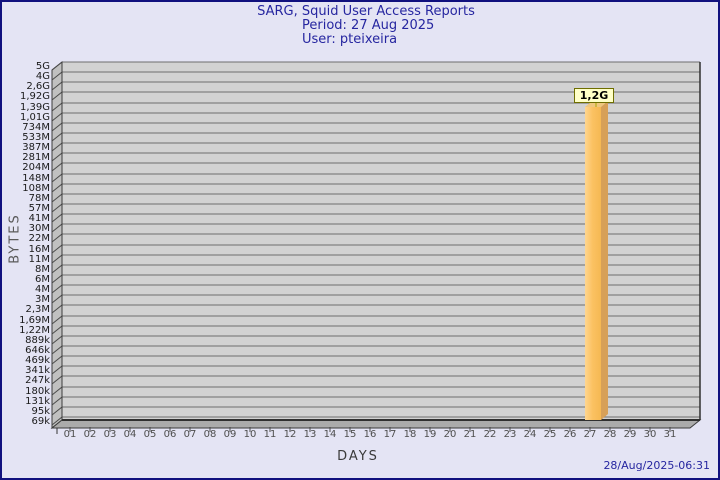 This screenshot has height=480, width=720. Describe the element at coordinates (670, 434) in the screenshot. I see `x-tick-label: 31` at that location.